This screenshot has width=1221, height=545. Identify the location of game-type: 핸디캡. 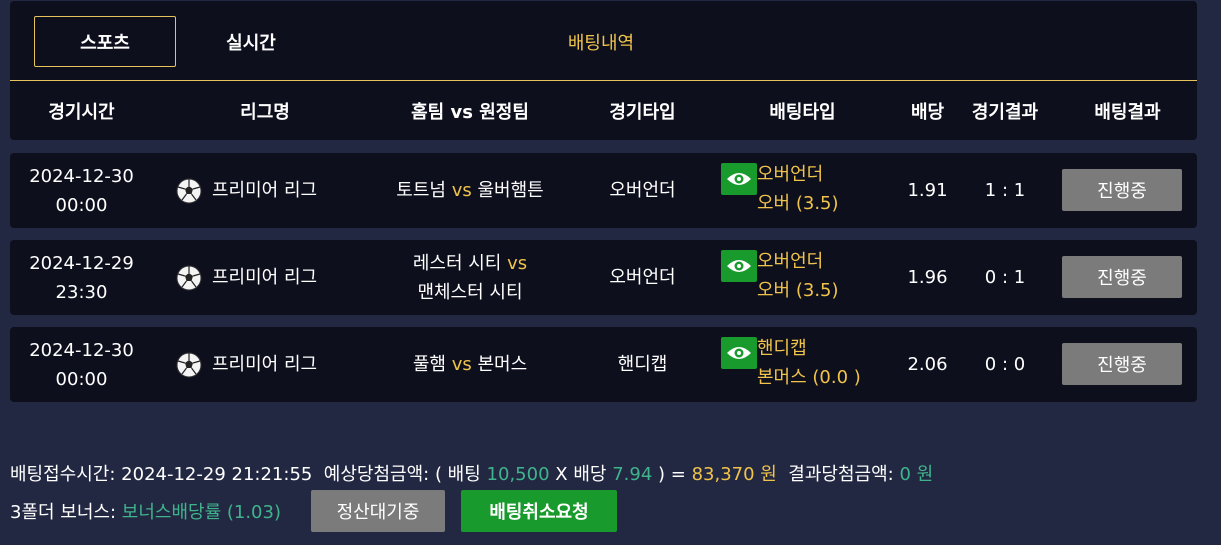
(642, 364).